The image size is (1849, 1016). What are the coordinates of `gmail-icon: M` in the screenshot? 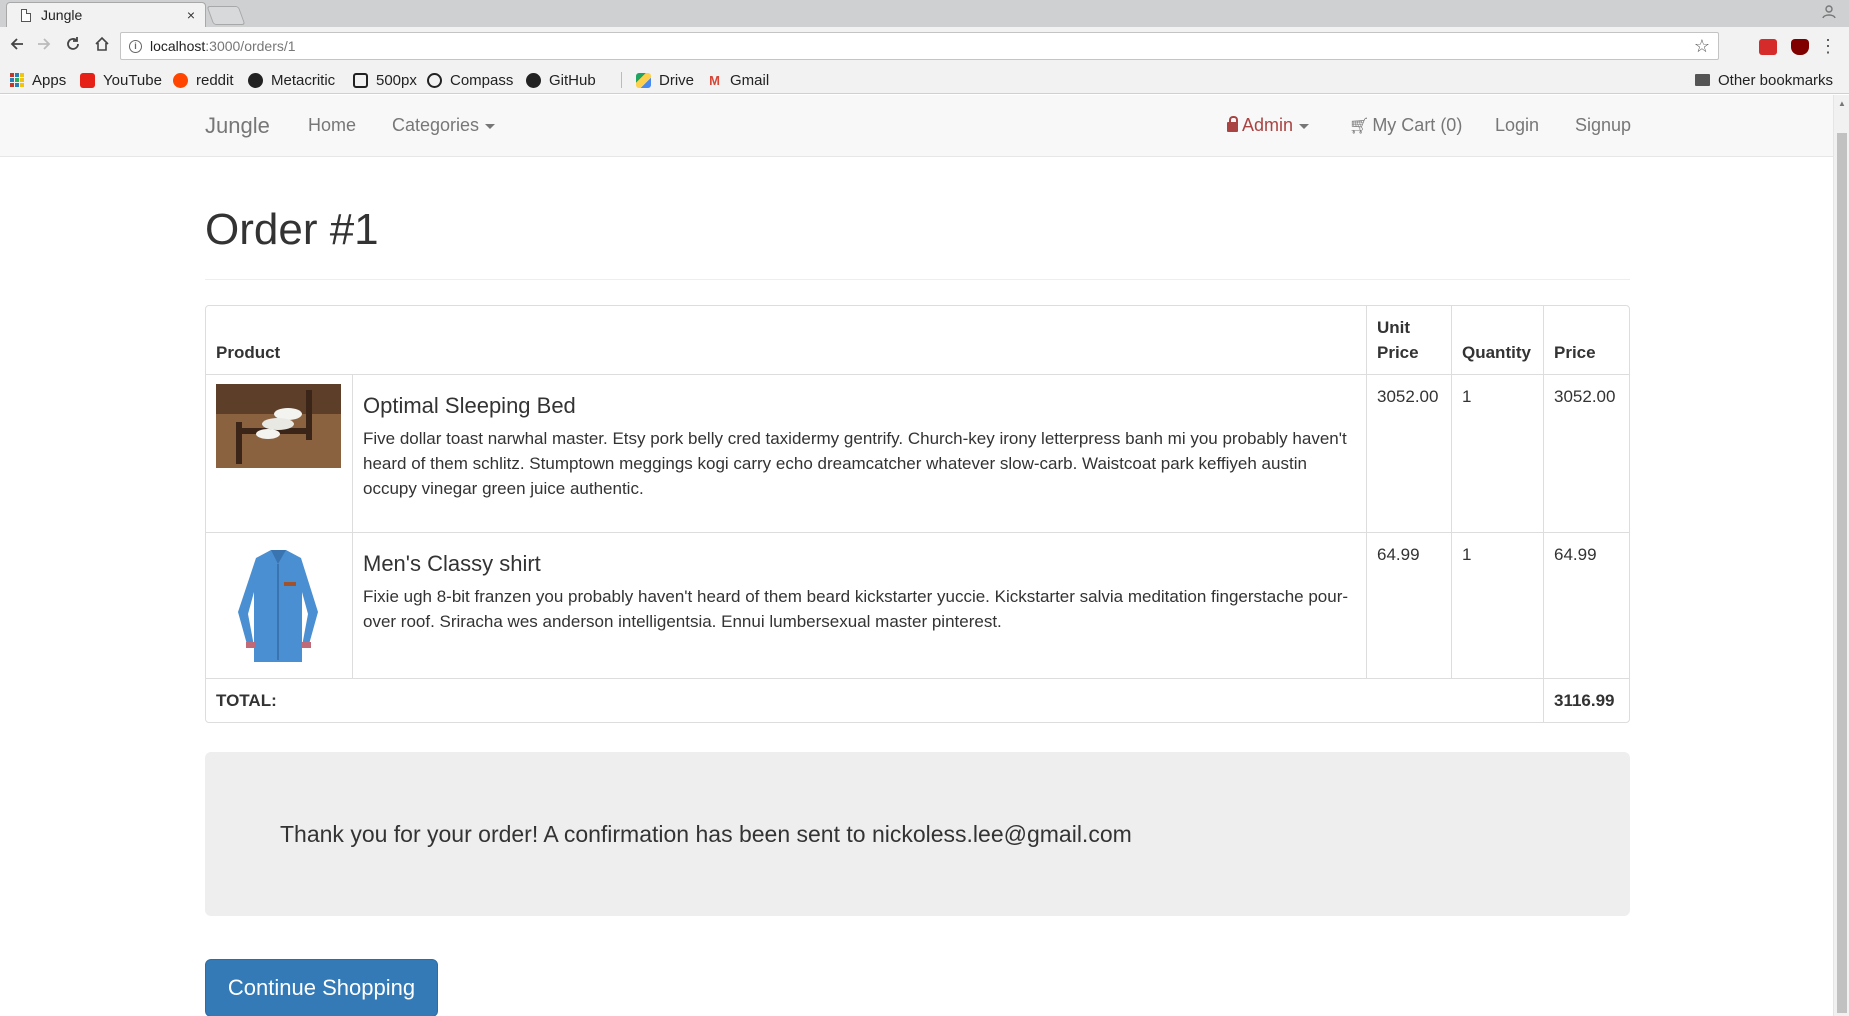 It's located at (714, 80).